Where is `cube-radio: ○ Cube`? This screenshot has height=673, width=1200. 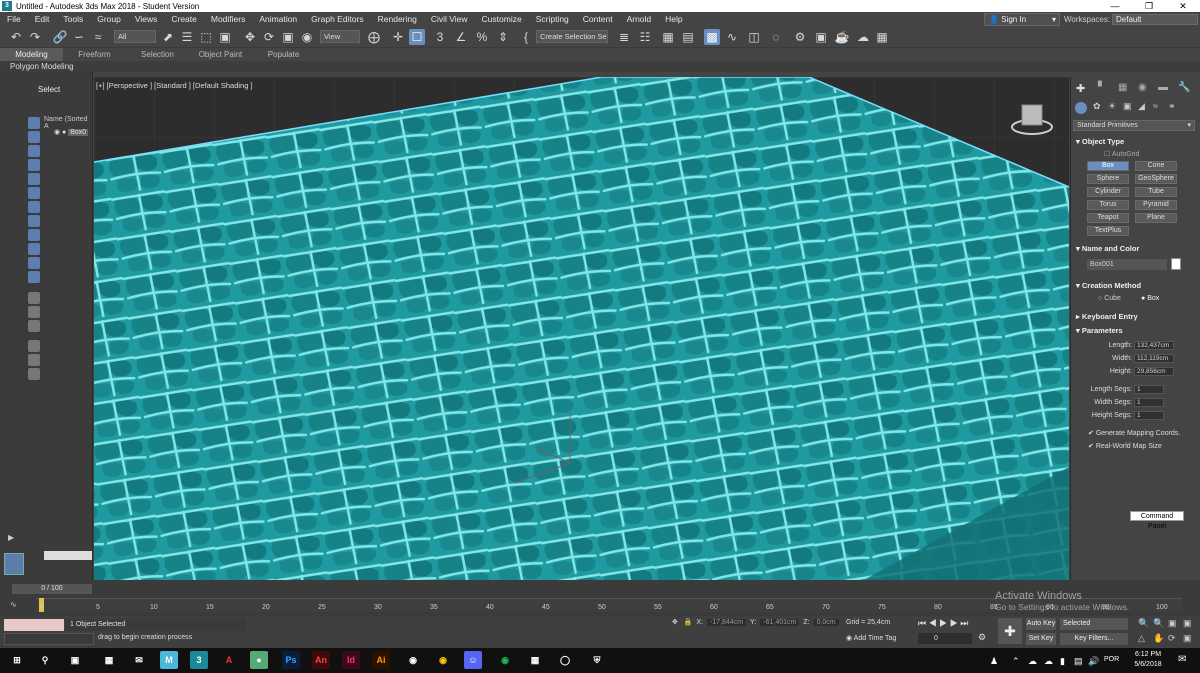 cube-radio: ○ Cube is located at coordinates (1109, 298).